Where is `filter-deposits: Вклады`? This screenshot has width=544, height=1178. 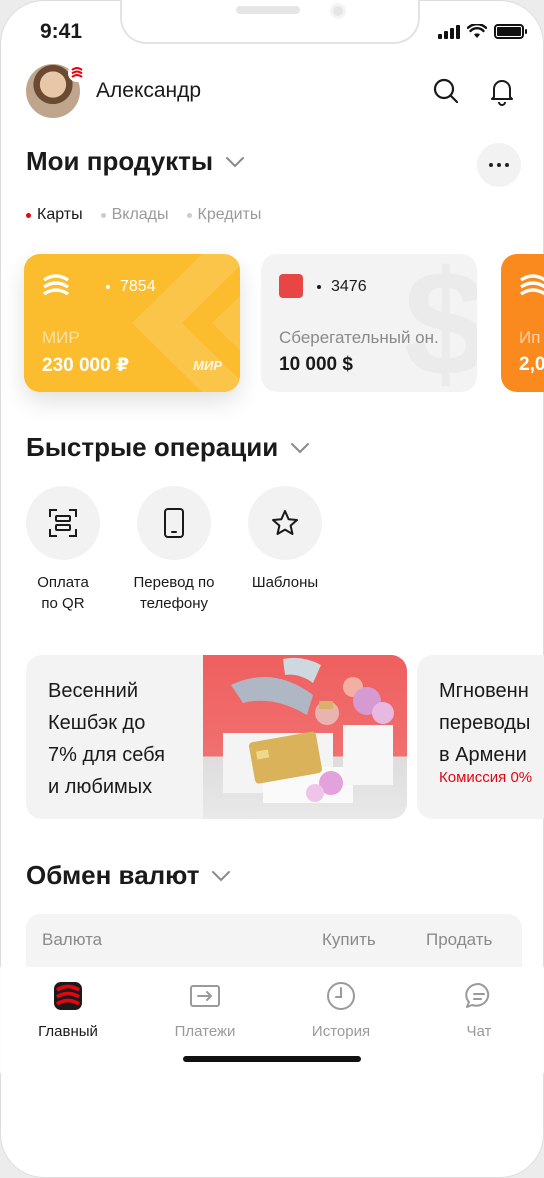
filter-deposits: Вклады is located at coordinates (134, 215).